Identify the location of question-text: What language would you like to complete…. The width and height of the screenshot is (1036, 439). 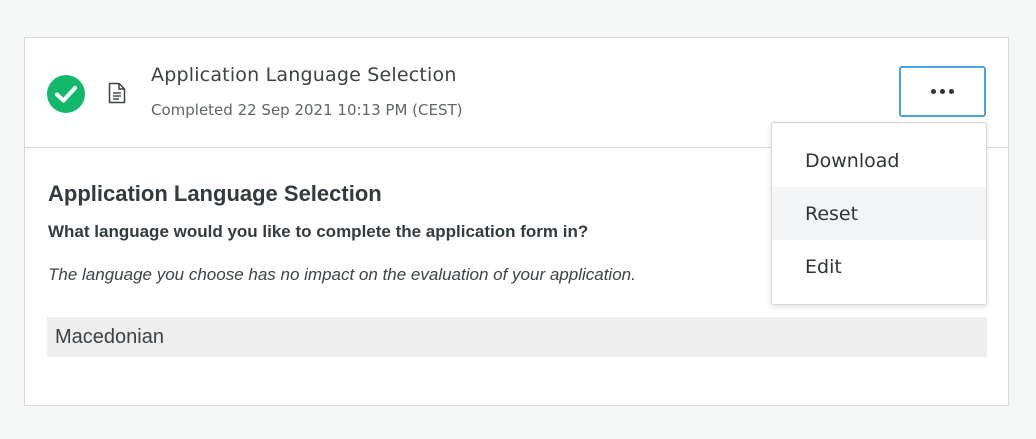
(318, 231).